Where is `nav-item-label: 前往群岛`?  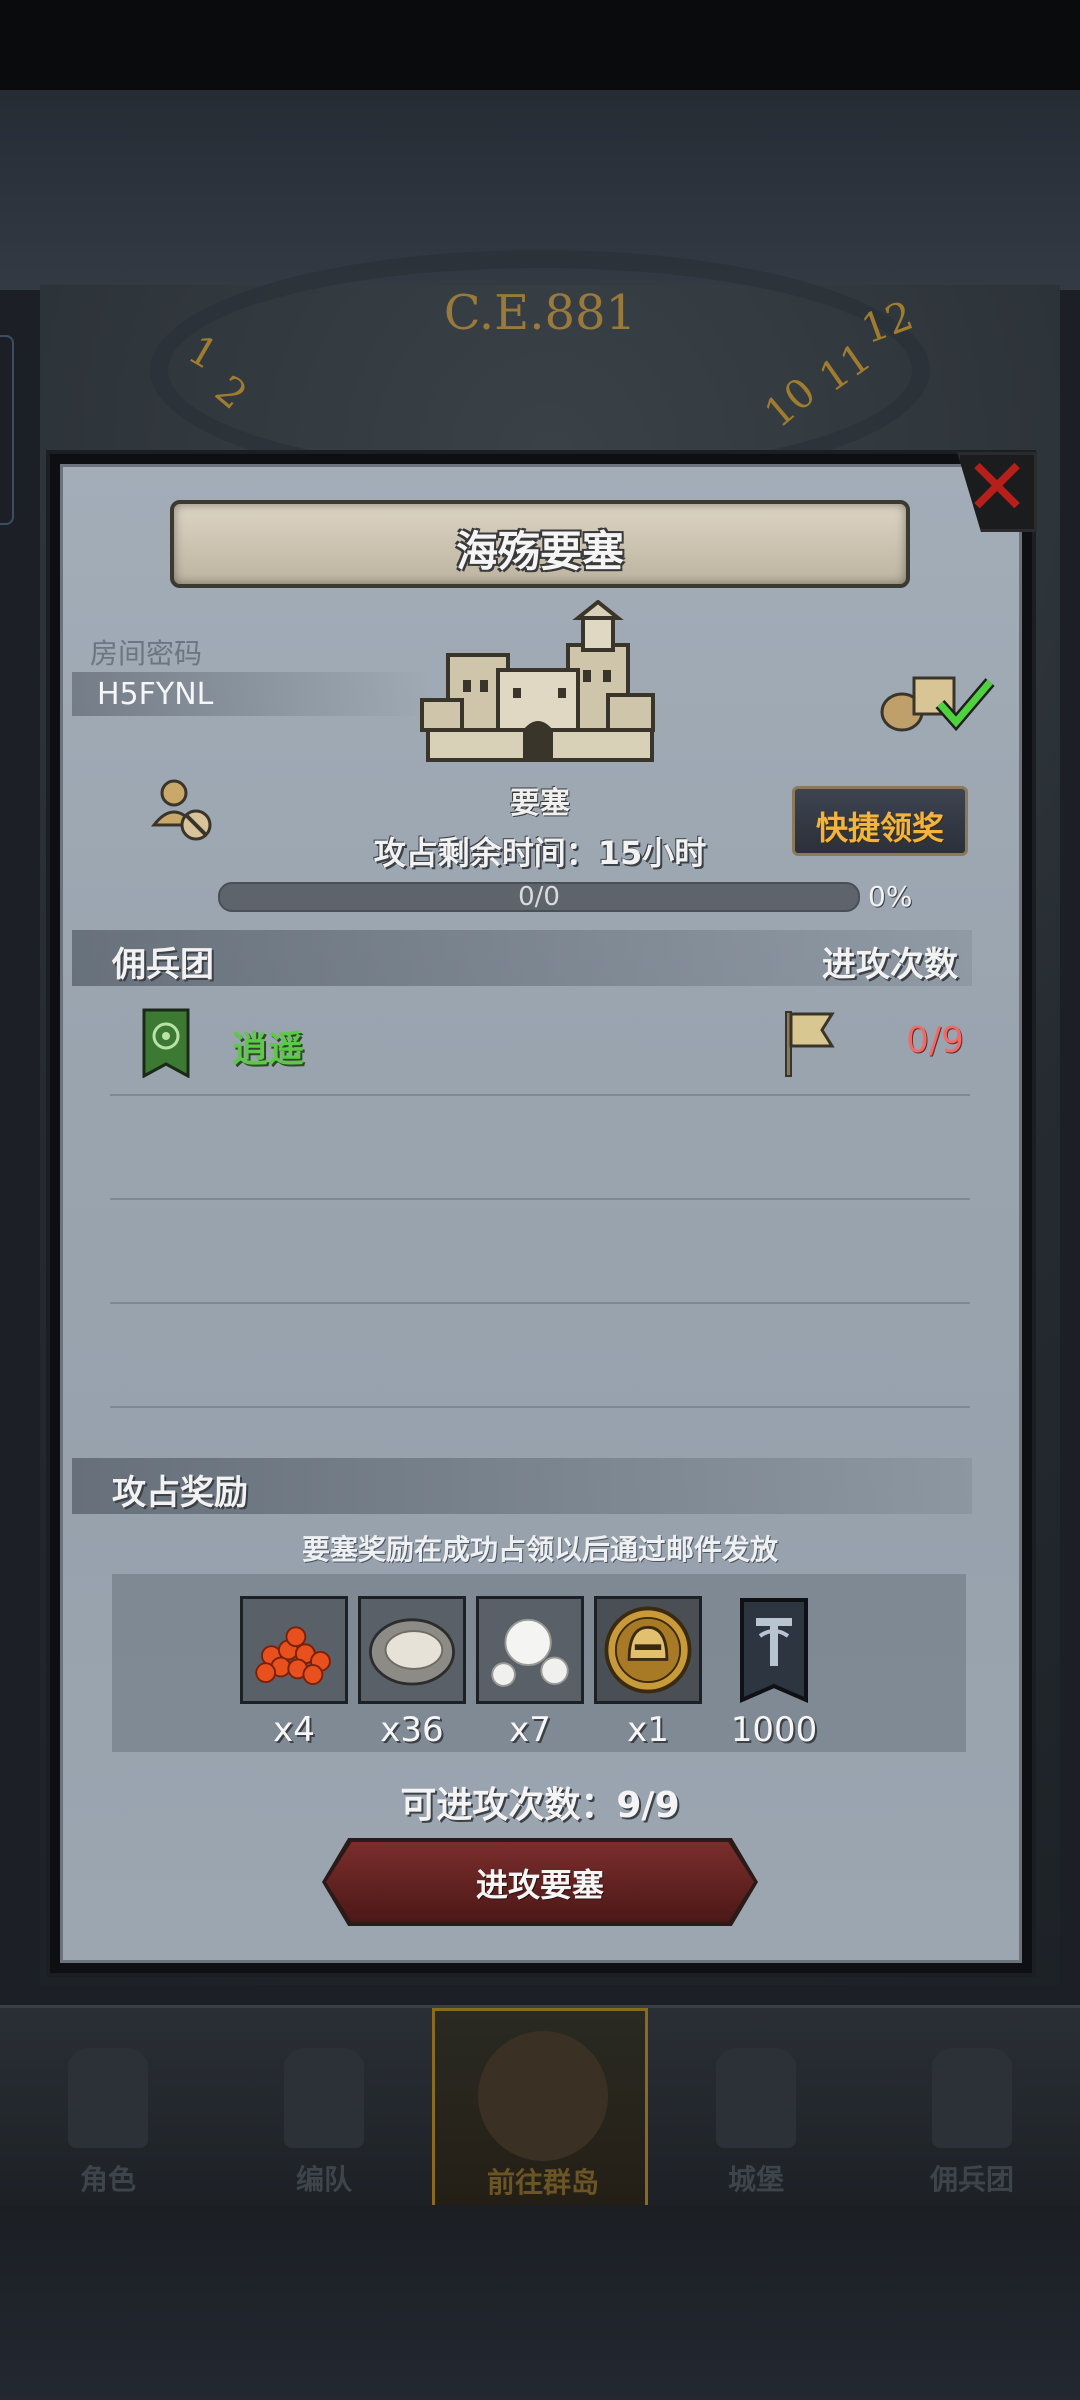
nav-item-label: 前往群岛 is located at coordinates (542, 2182).